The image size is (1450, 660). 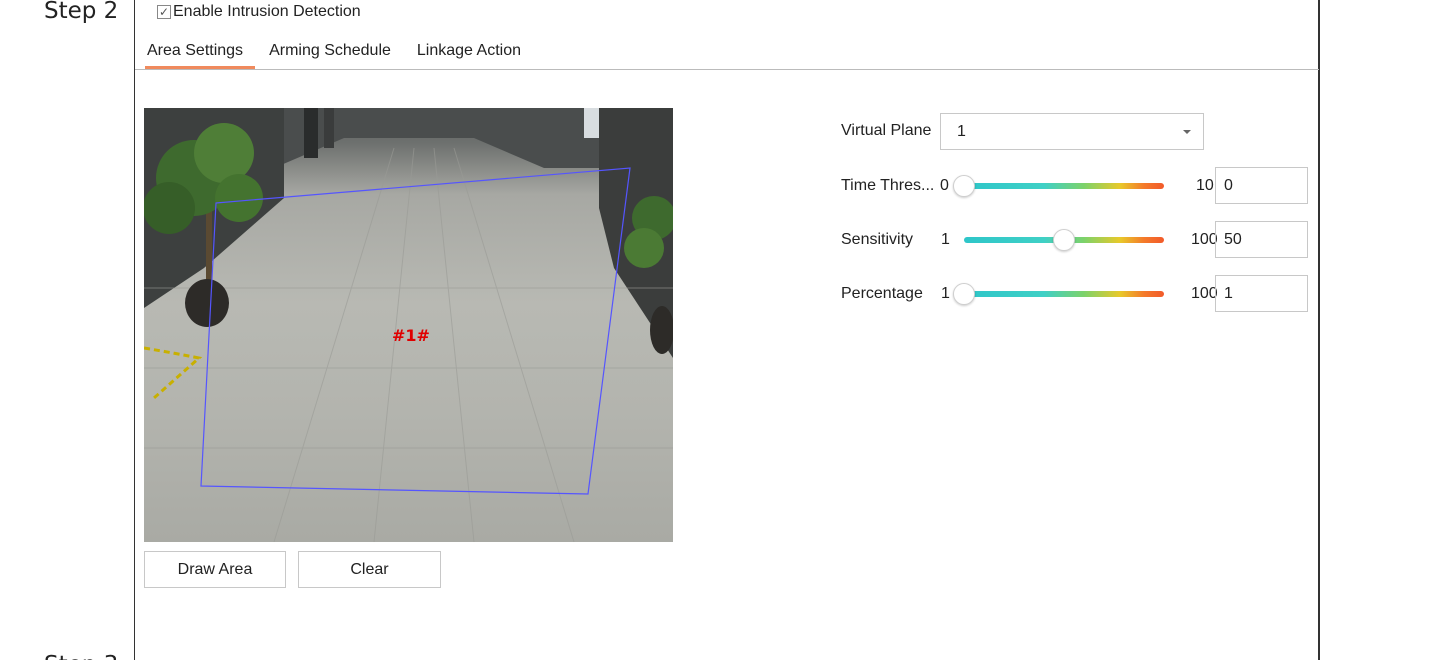 I want to click on percentage-slider-handle, so click(x=964, y=294).